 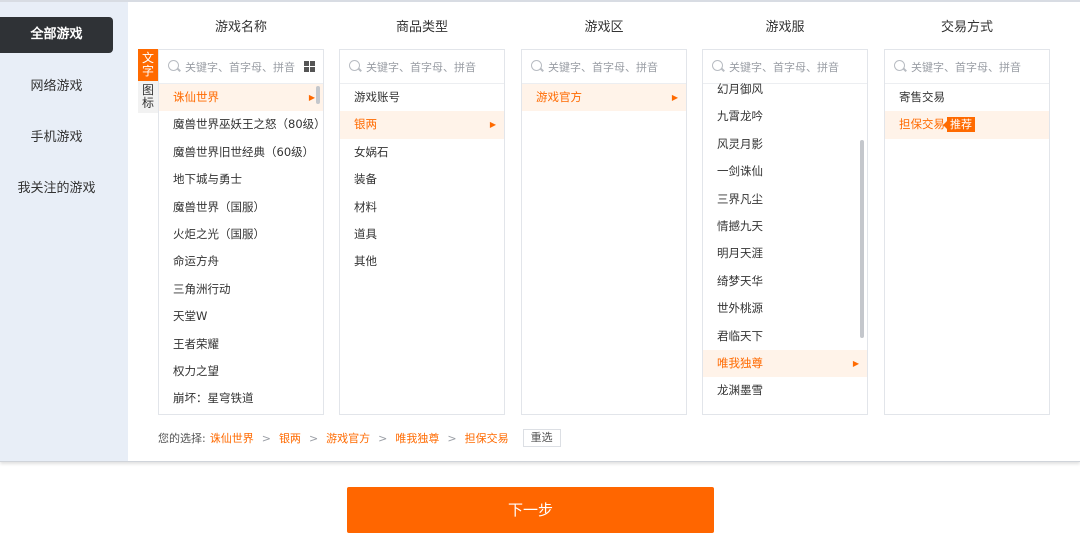 What do you see at coordinates (487, 438) in the screenshot?
I see `breadcrumb-item: 担保交易` at bounding box center [487, 438].